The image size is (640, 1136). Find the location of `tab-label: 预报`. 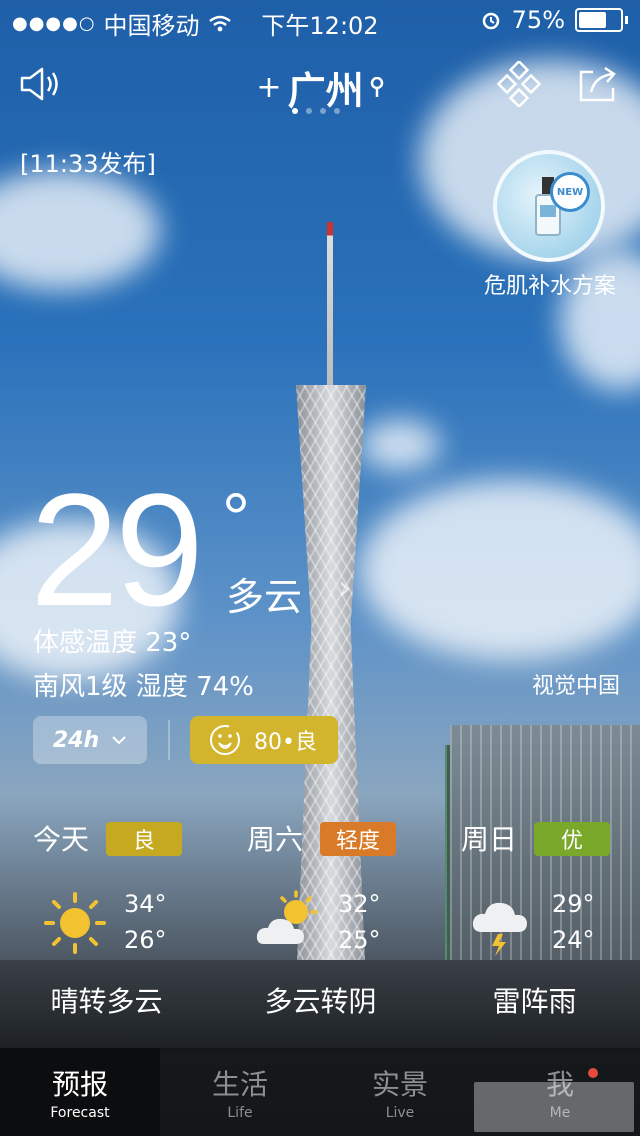

tab-label: 预报 is located at coordinates (79, 1084).